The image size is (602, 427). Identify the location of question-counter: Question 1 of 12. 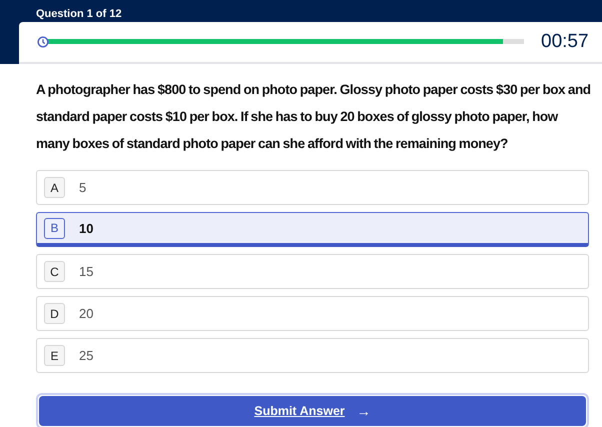
(79, 14).